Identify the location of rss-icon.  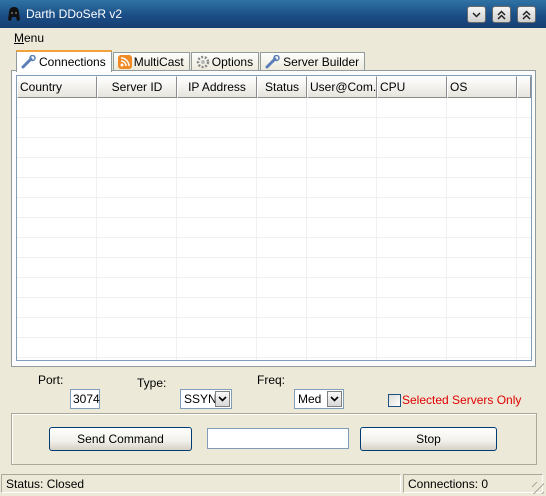
(124, 62).